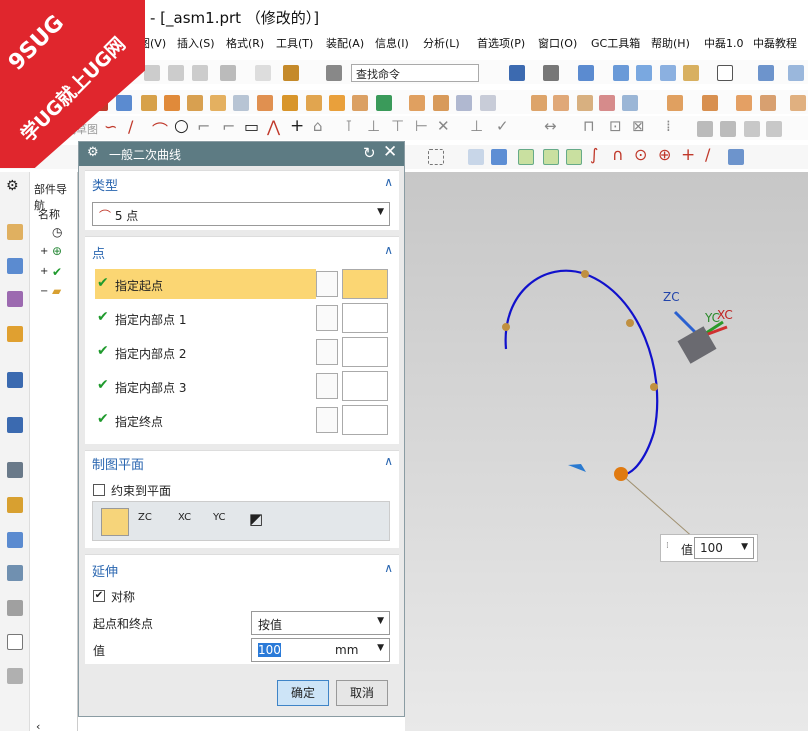  What do you see at coordinates (241, 214) in the screenshot?
I see `type-dropdown: ⌒ 5 点 ▼` at bounding box center [241, 214].